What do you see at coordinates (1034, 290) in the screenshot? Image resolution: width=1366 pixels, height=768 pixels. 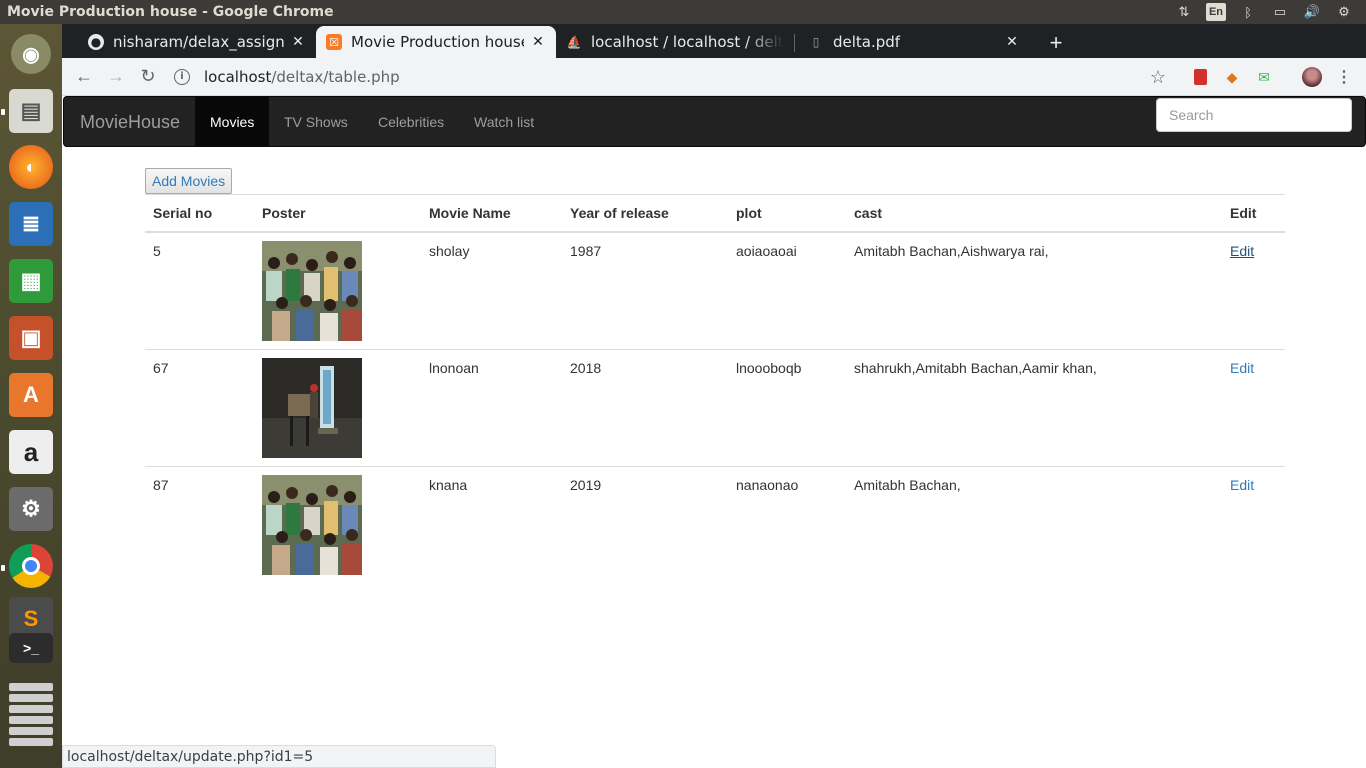 I see `cast-cell: Amitabh Bachan,Aishwarya rai,` at bounding box center [1034, 290].